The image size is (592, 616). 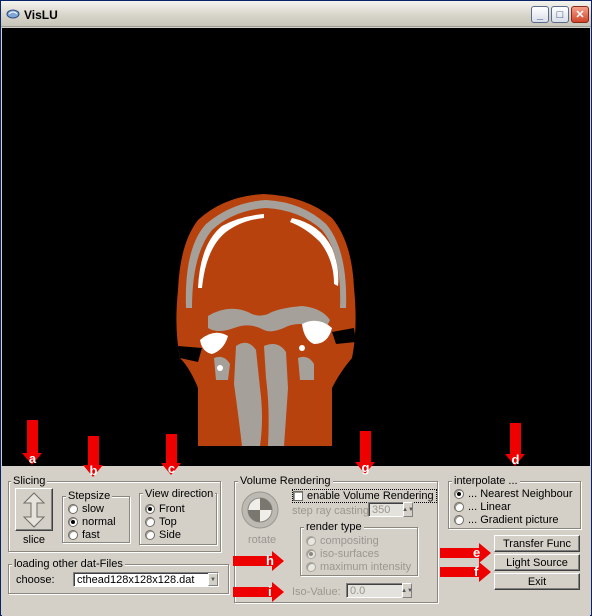 I want to click on view-top-radio: Top, so click(x=161, y=522).